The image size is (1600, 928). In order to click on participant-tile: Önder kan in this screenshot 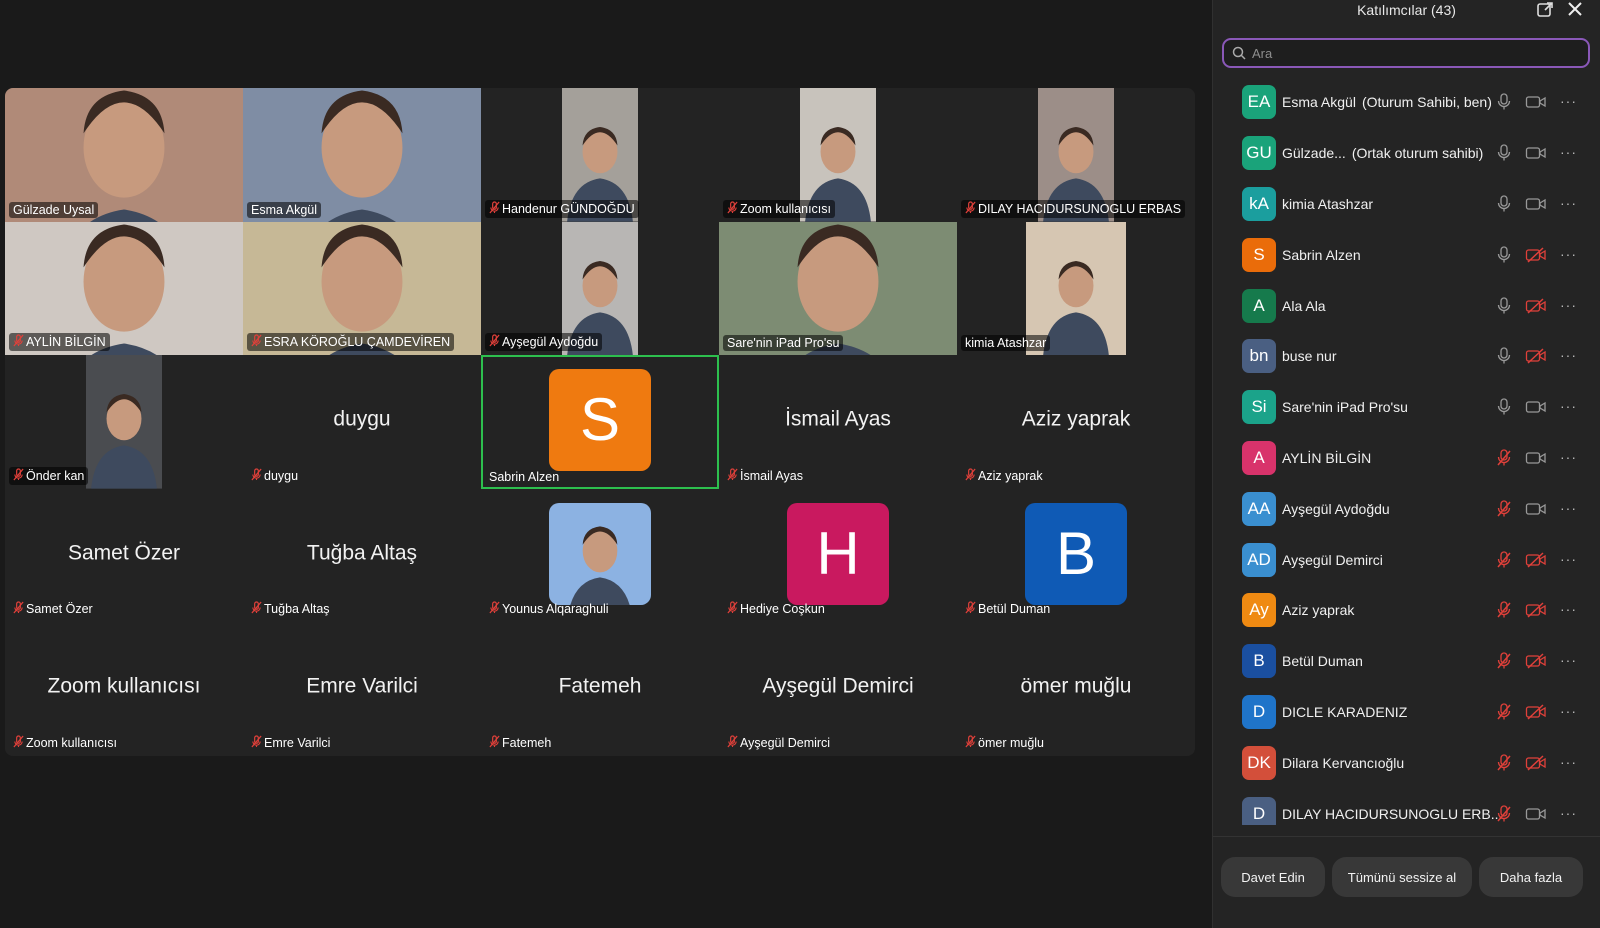, I will do `click(124, 422)`.